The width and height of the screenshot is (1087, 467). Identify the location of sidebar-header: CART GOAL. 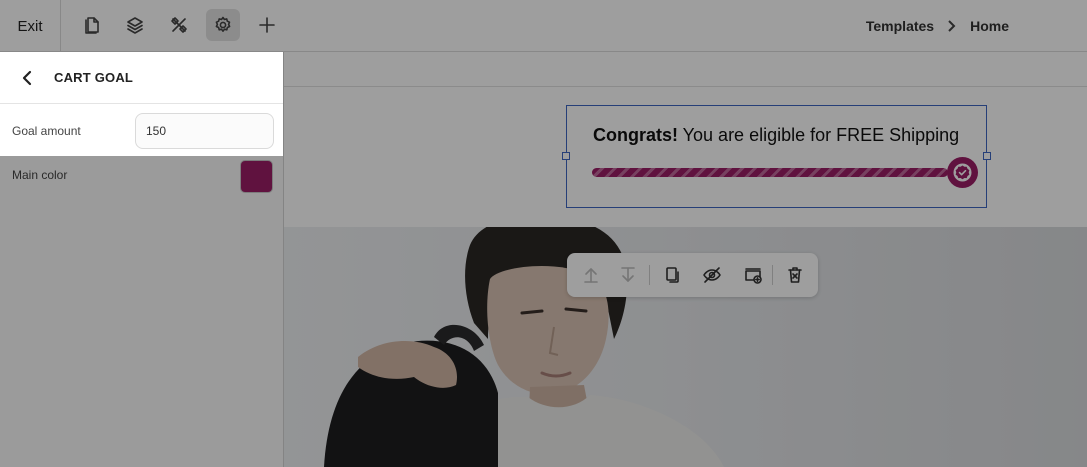
(141, 78).